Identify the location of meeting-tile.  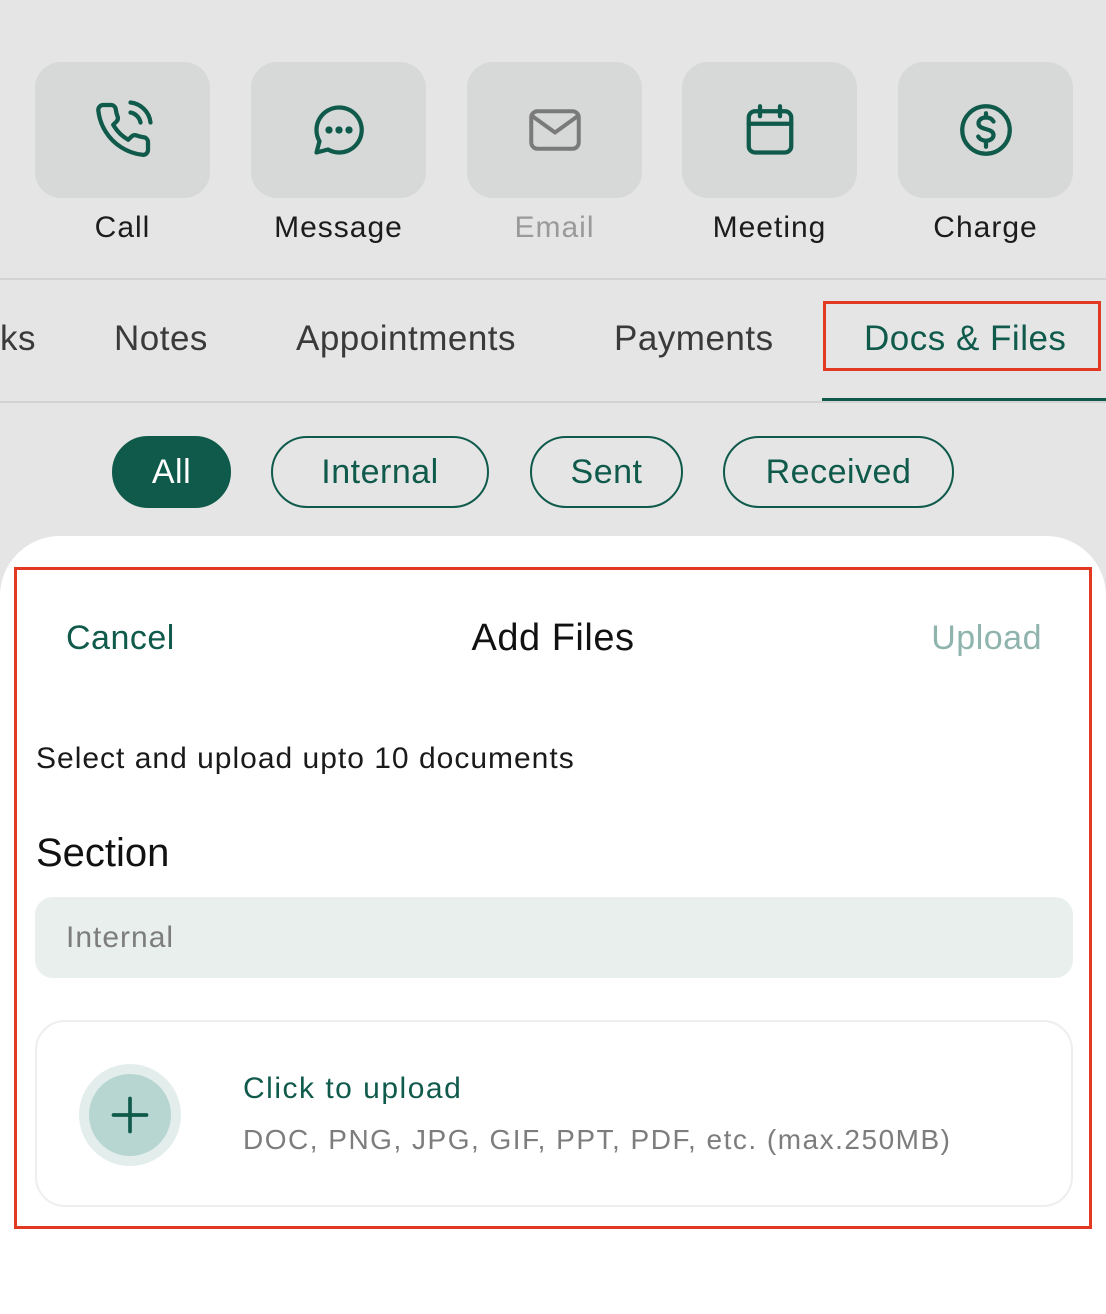
(769, 130).